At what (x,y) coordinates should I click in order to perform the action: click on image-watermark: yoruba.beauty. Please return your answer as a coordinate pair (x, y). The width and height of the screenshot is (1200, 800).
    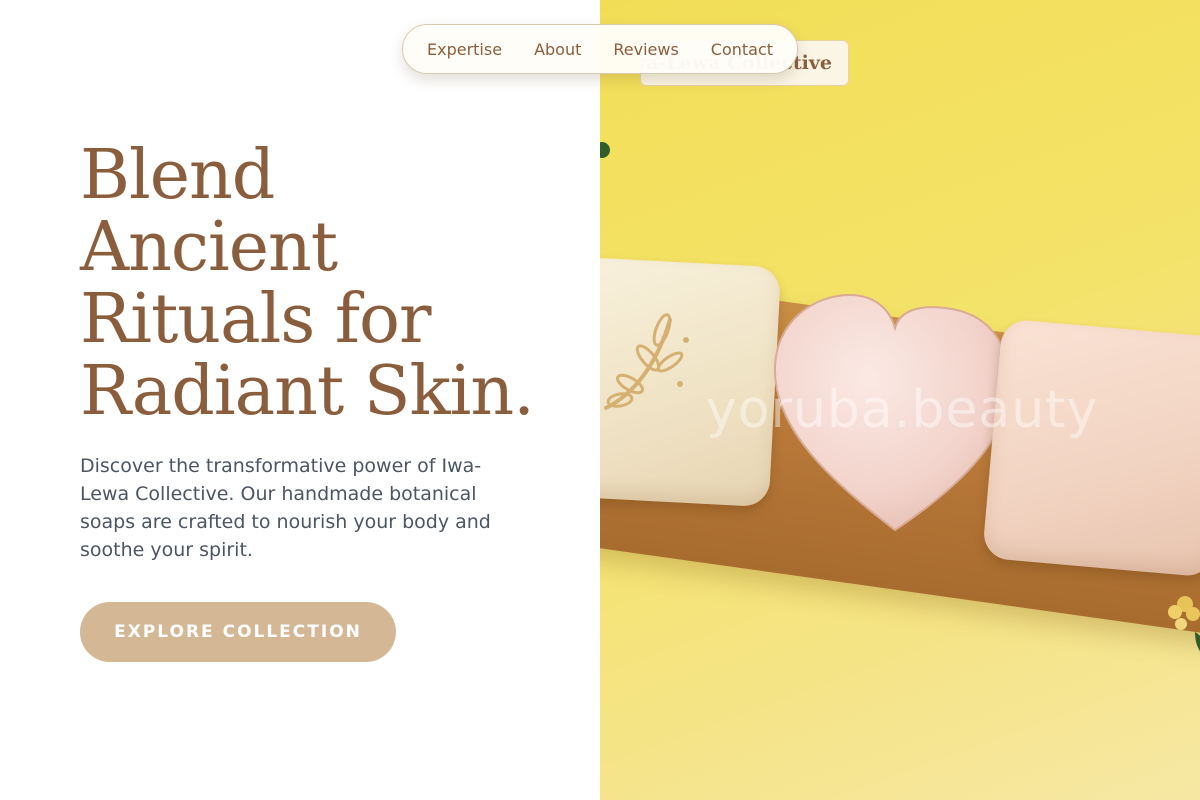
    Looking at the image, I should click on (902, 410).